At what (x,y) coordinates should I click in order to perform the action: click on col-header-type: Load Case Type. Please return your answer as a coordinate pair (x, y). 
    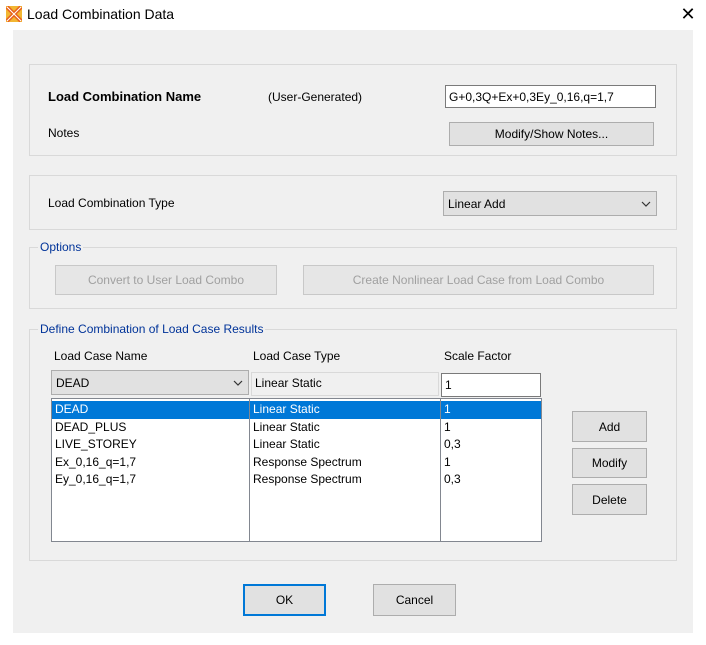
    Looking at the image, I should click on (297, 356).